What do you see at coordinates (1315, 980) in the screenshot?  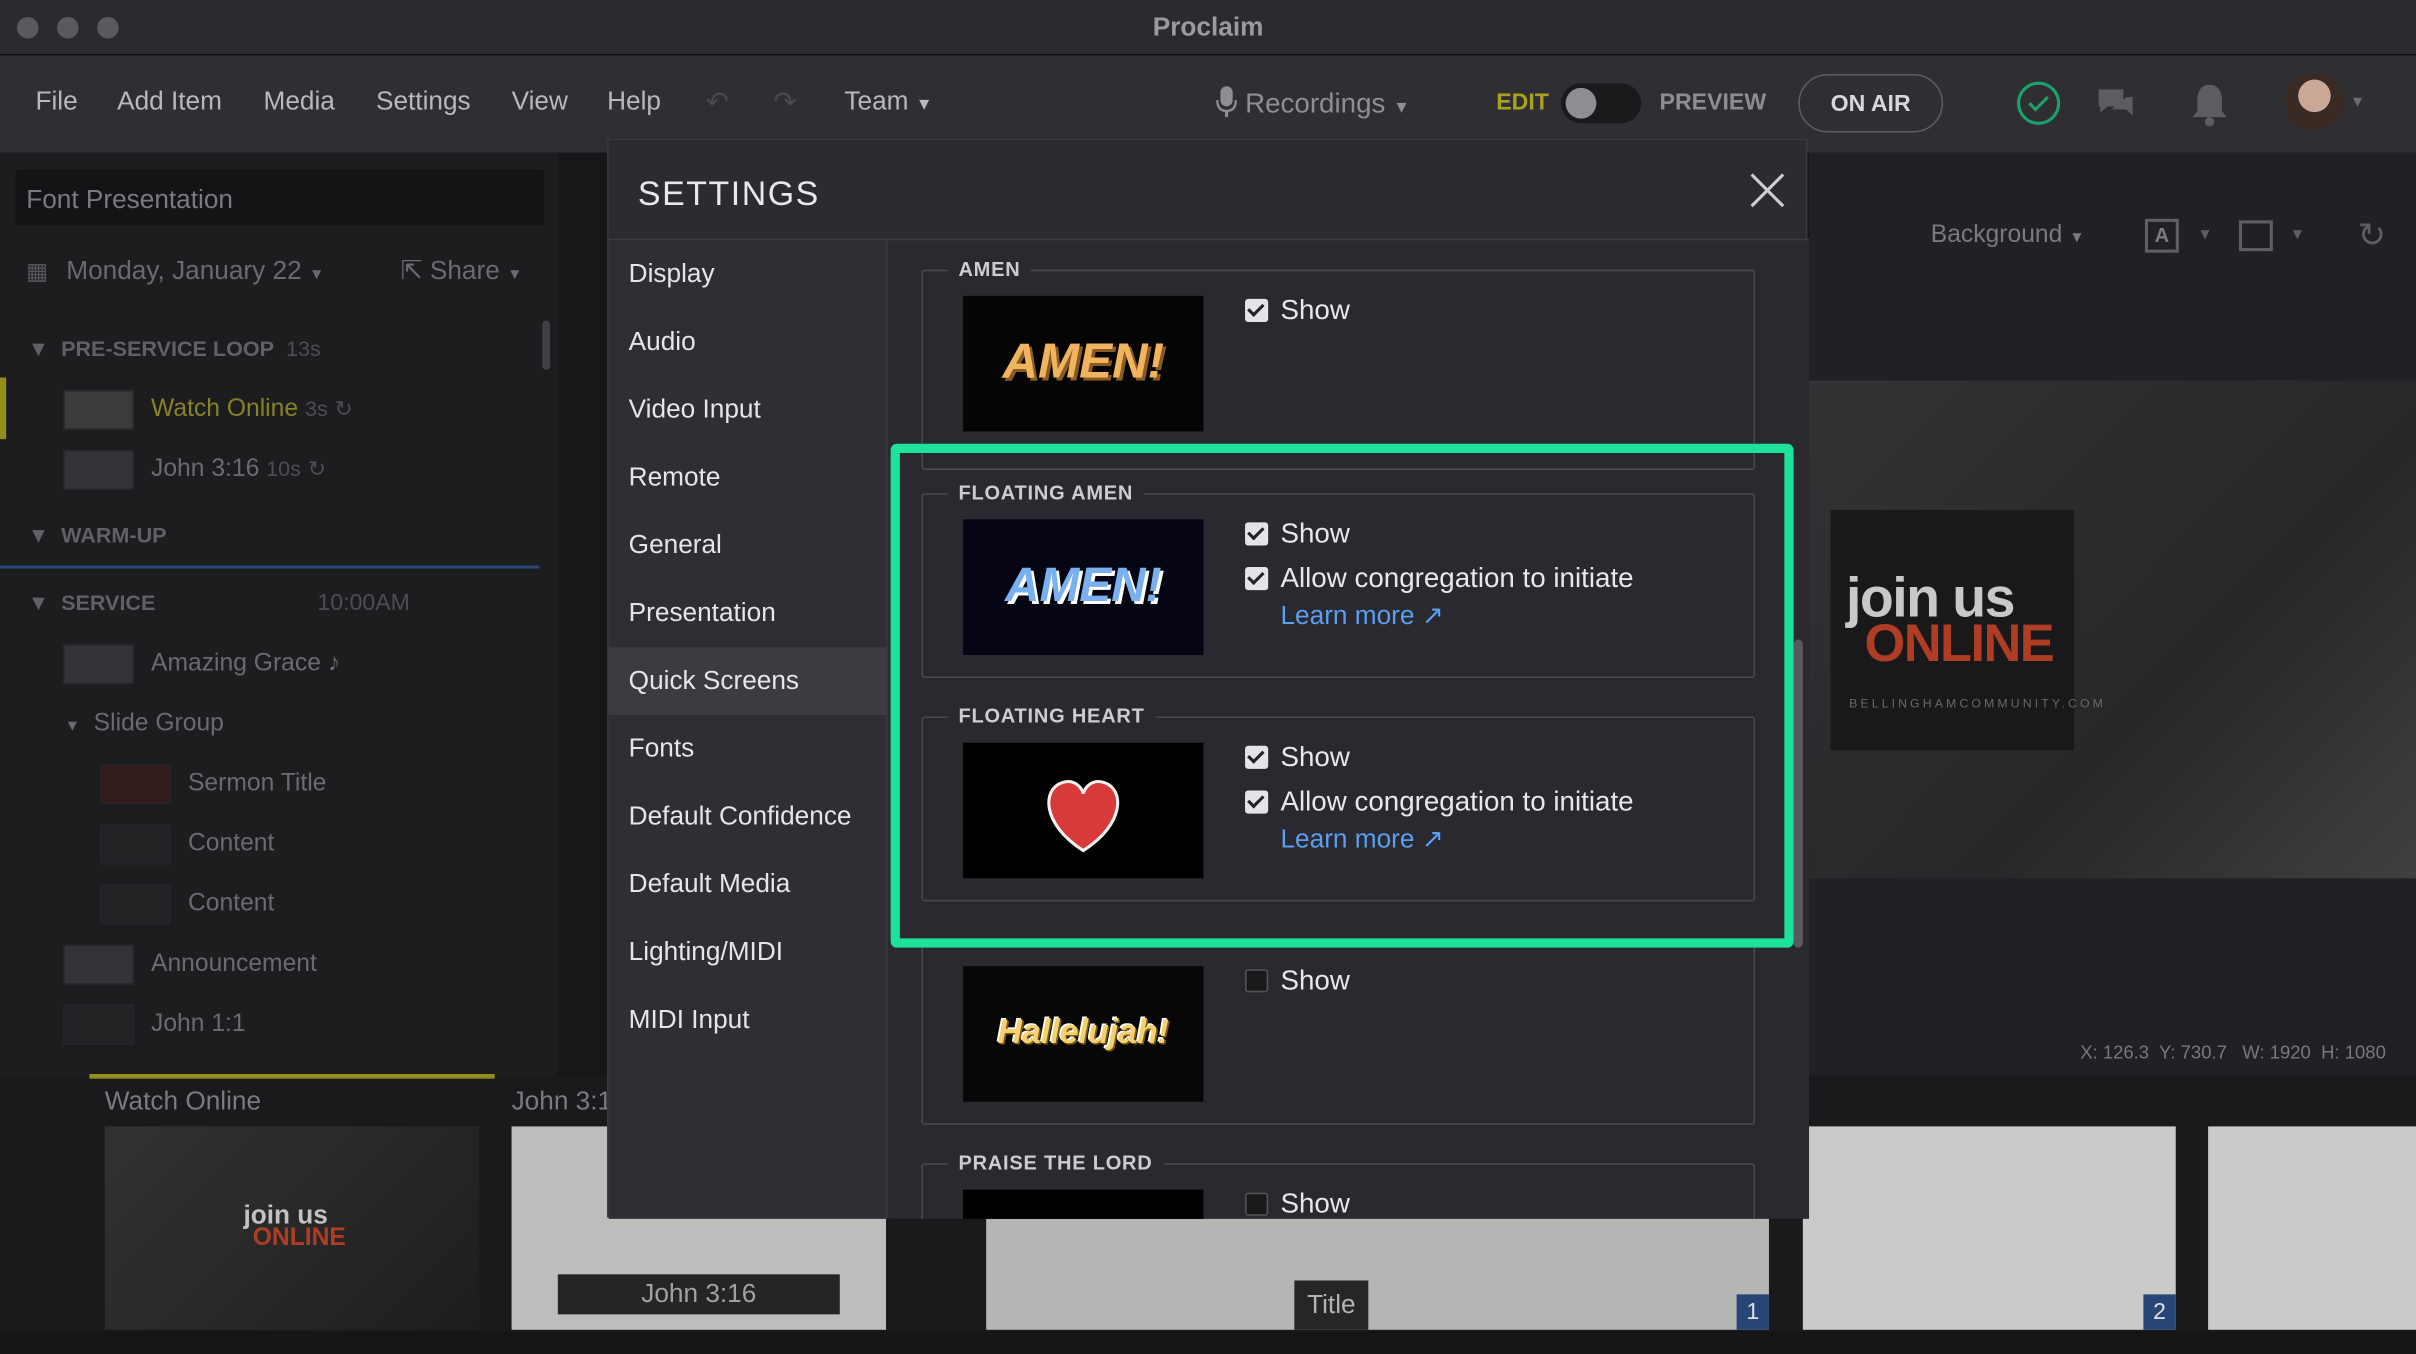 I see `hallelujah-show-label: Show` at bounding box center [1315, 980].